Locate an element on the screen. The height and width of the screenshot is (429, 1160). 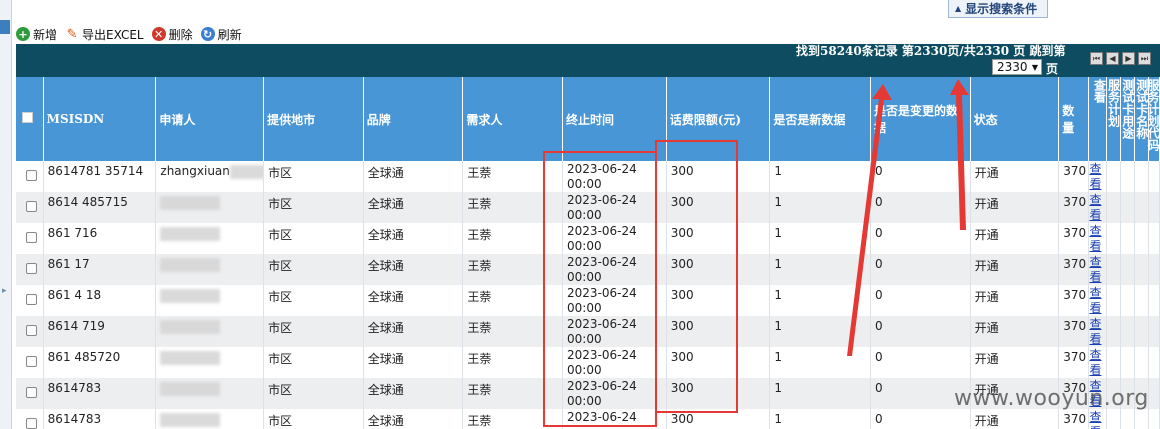
col-region: 提供地市 is located at coordinates (313, 119).